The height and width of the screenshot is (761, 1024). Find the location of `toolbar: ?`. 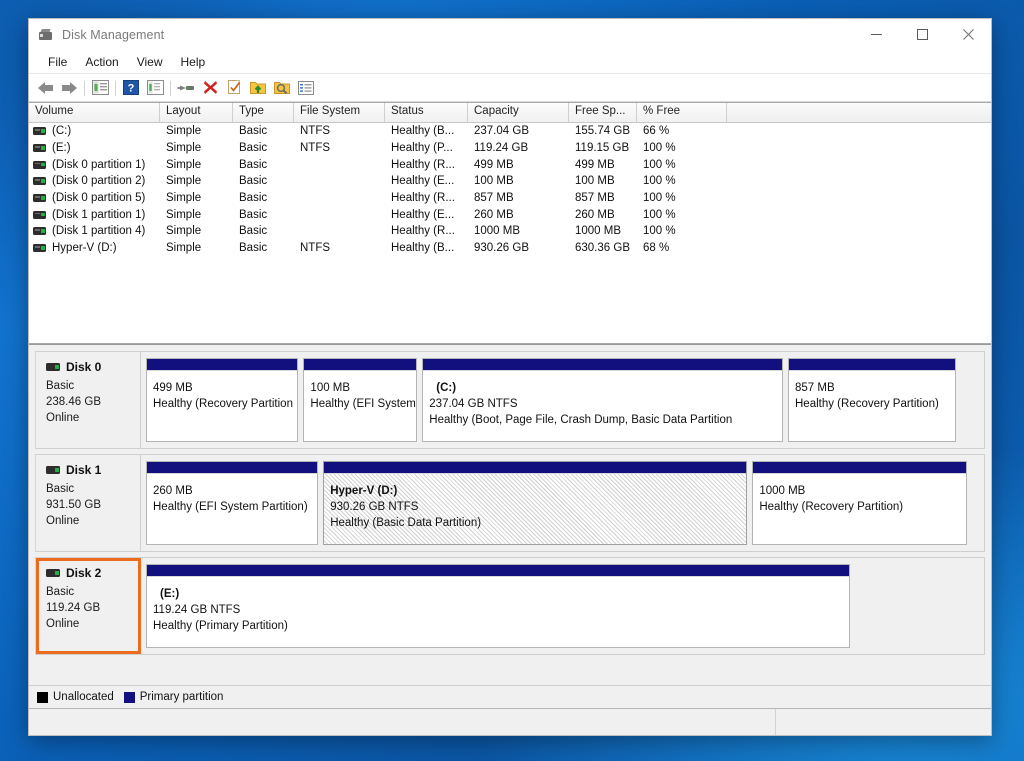

toolbar: ? is located at coordinates (510, 88).